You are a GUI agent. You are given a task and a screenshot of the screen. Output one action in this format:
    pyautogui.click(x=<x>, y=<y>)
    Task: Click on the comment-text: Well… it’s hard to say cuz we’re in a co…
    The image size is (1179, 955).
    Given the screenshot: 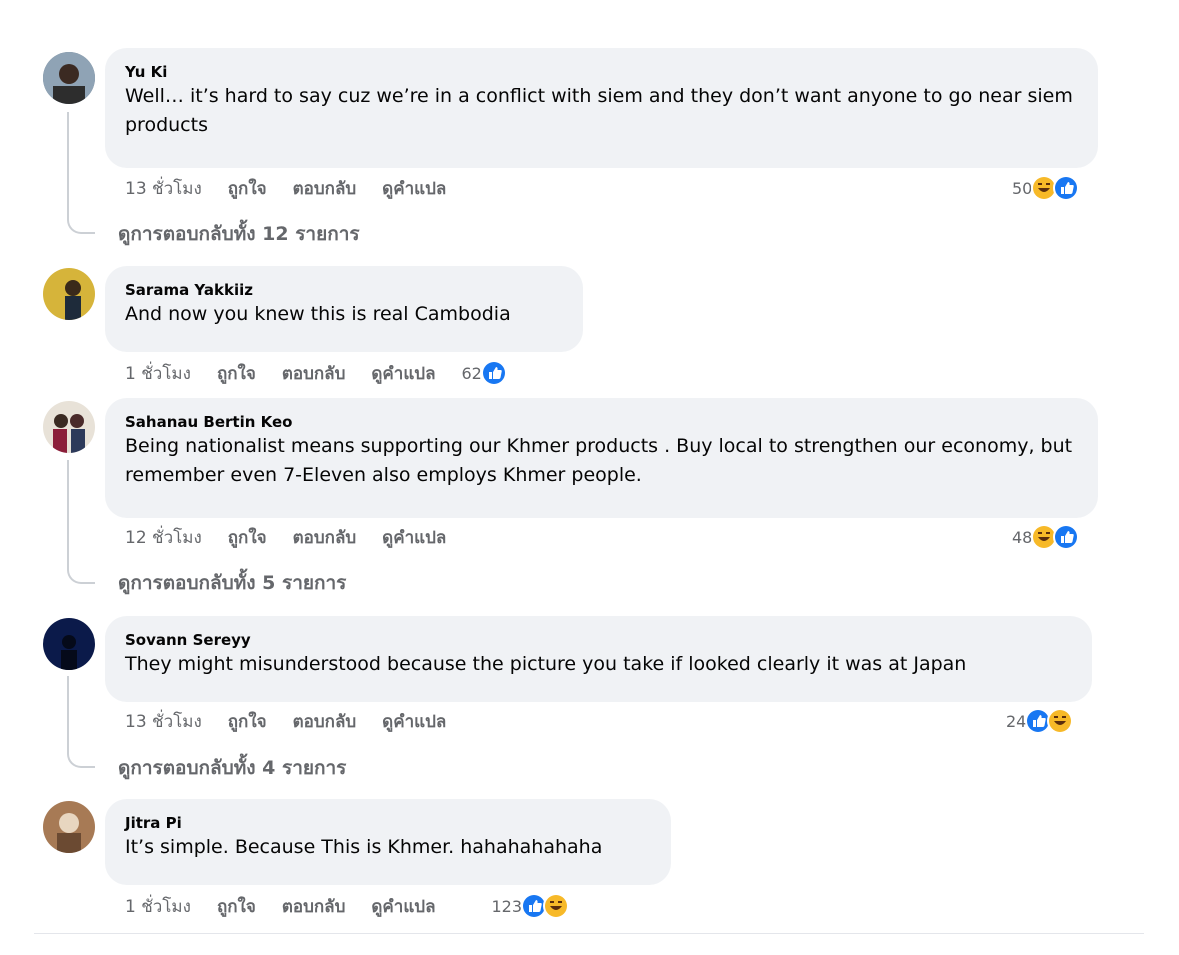 What is the action you would take?
    pyautogui.click(x=599, y=110)
    